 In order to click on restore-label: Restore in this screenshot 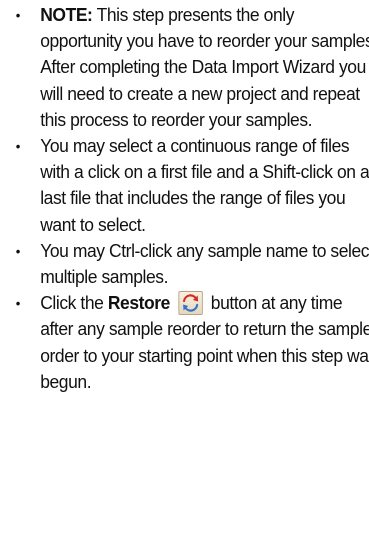, I will do `click(139, 303)`.